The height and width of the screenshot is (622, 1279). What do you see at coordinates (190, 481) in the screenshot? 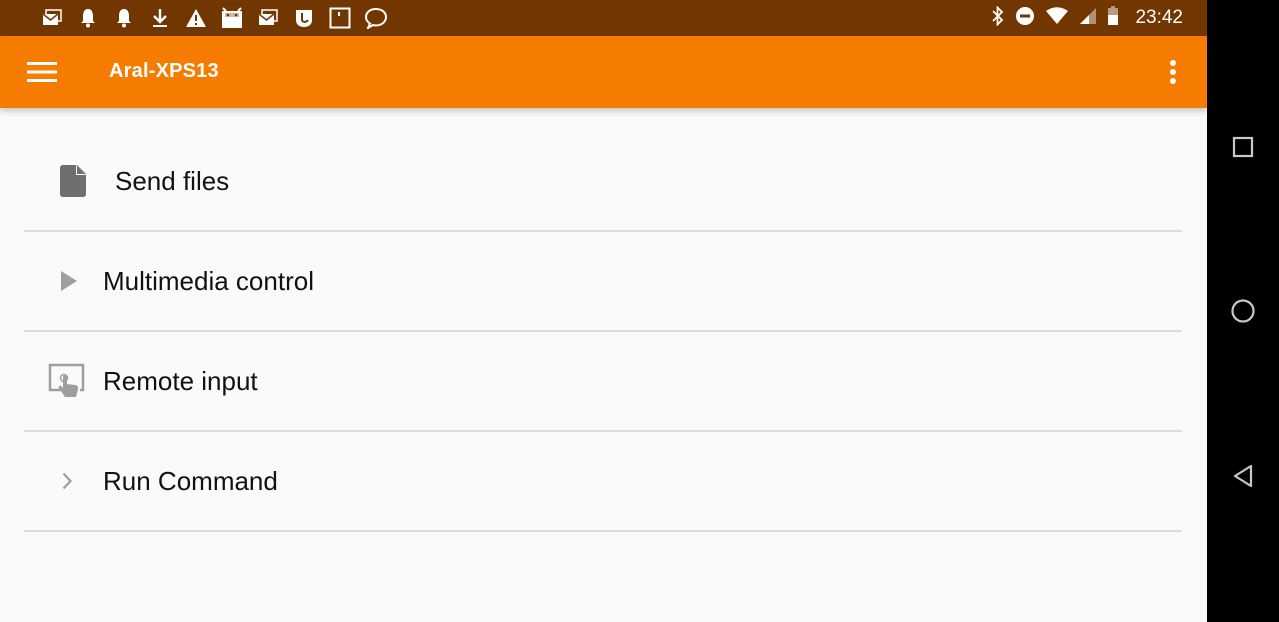
I see `list-item-label: Run Command` at bounding box center [190, 481].